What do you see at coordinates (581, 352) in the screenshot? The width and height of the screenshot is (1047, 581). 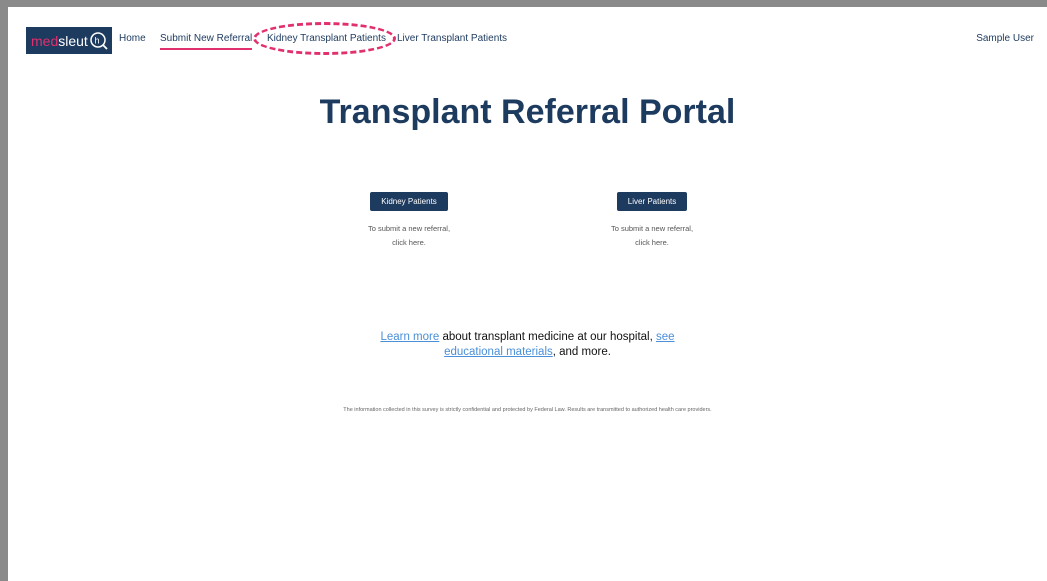 I see `learn-text-2: , and more.` at bounding box center [581, 352].